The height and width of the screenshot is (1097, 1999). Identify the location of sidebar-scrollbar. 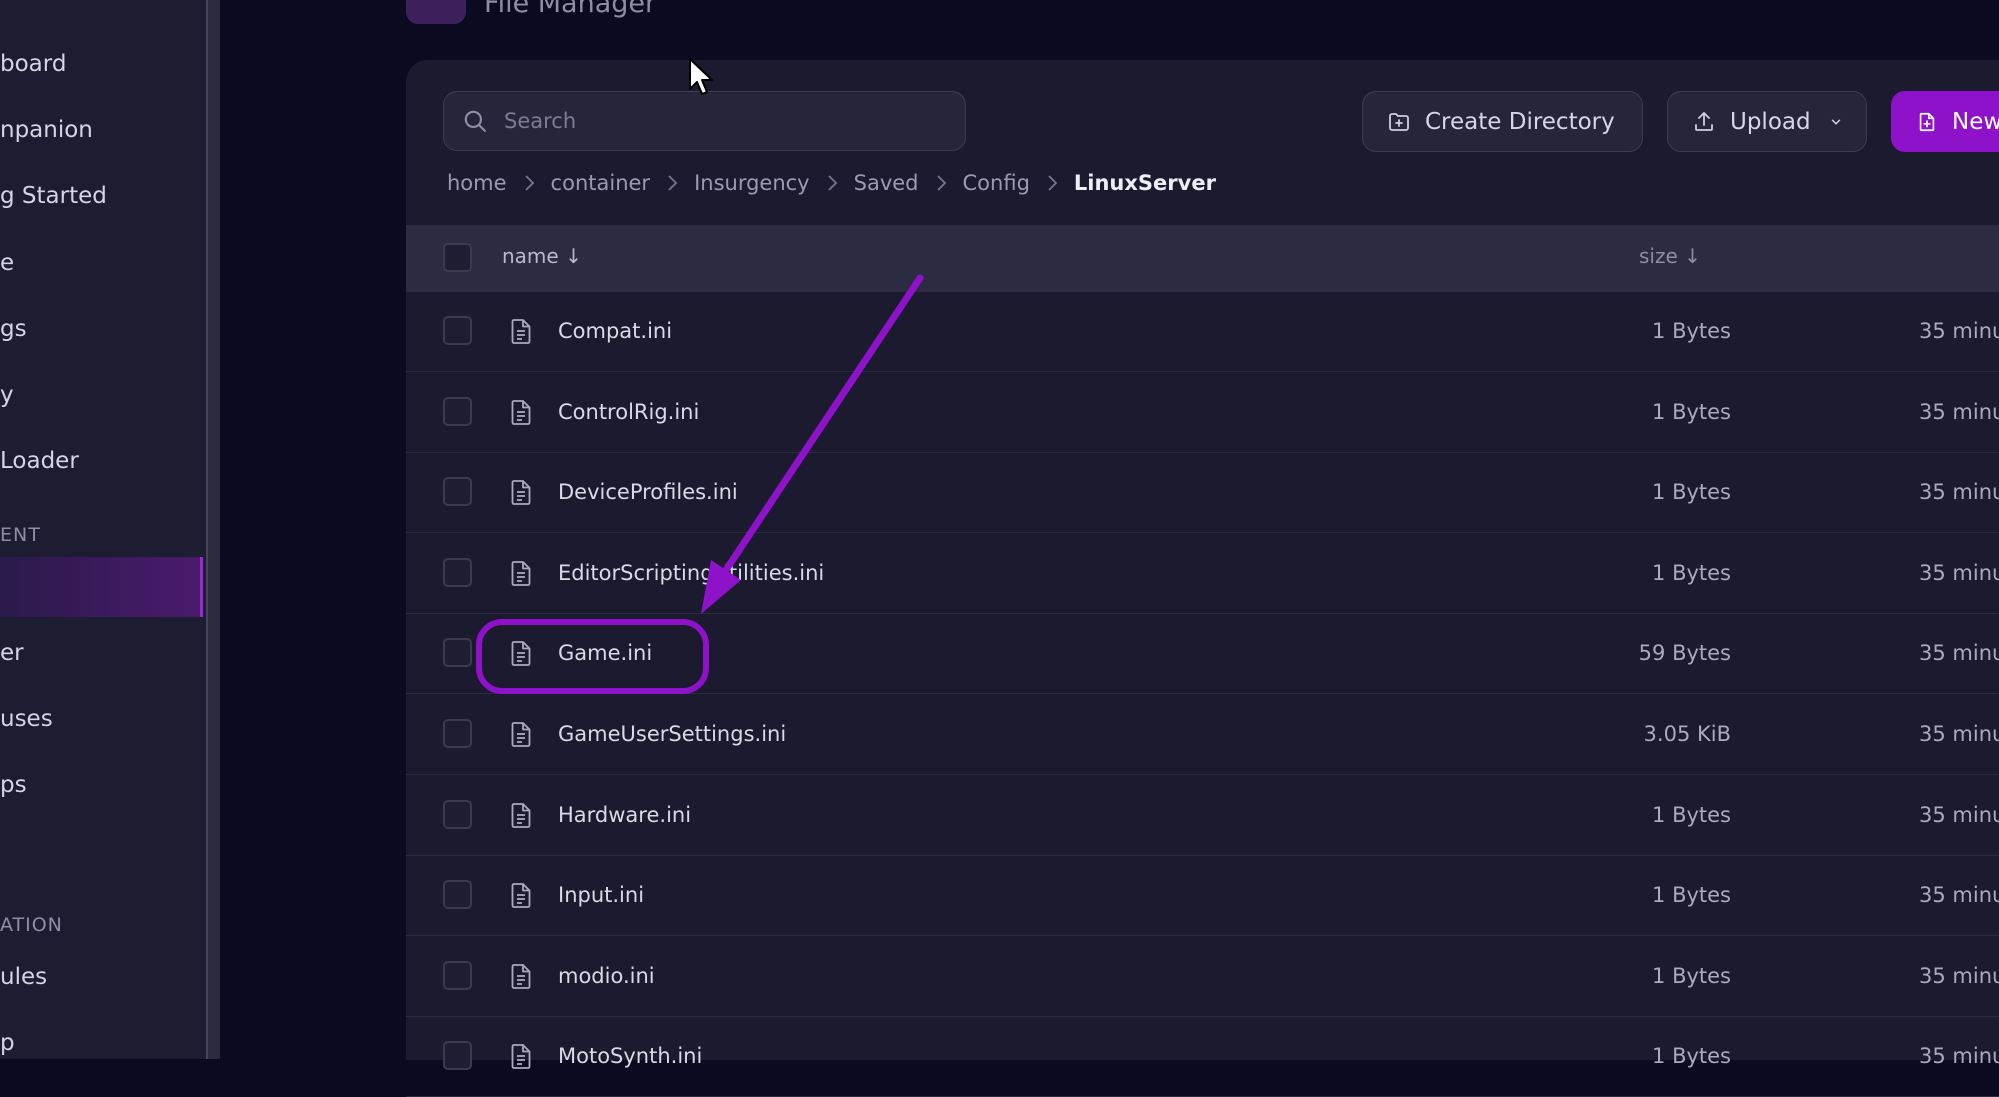
(213, 529).